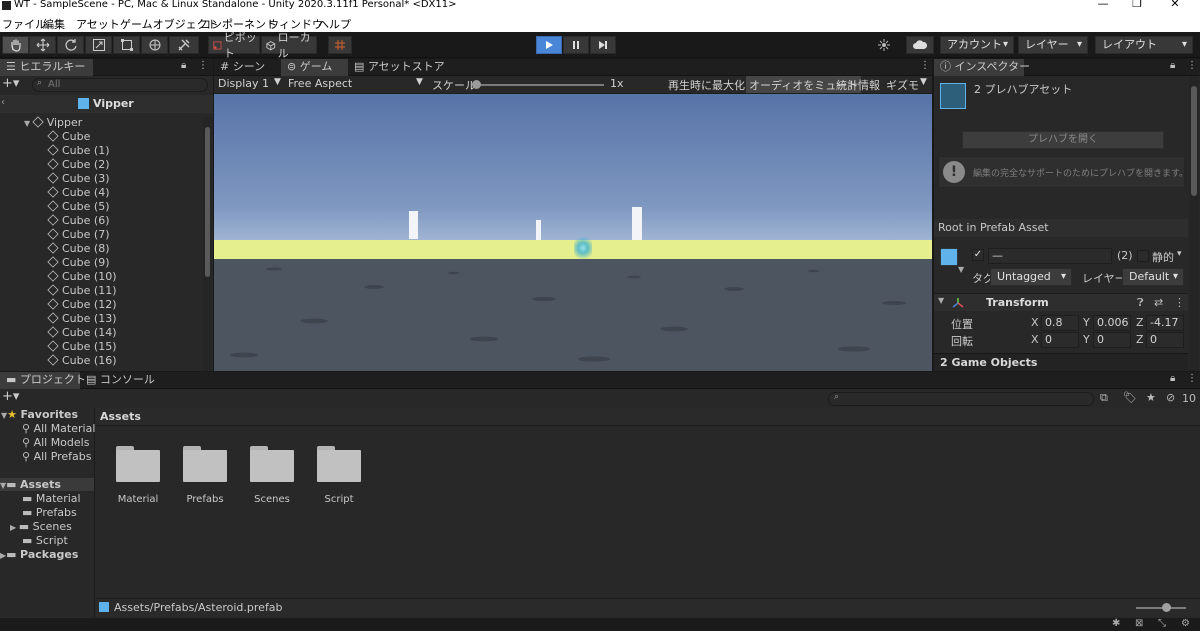 The height and width of the screenshot is (631, 1200). Describe the element at coordinates (126, 45) in the screenshot. I see `rect-tool-button` at that location.